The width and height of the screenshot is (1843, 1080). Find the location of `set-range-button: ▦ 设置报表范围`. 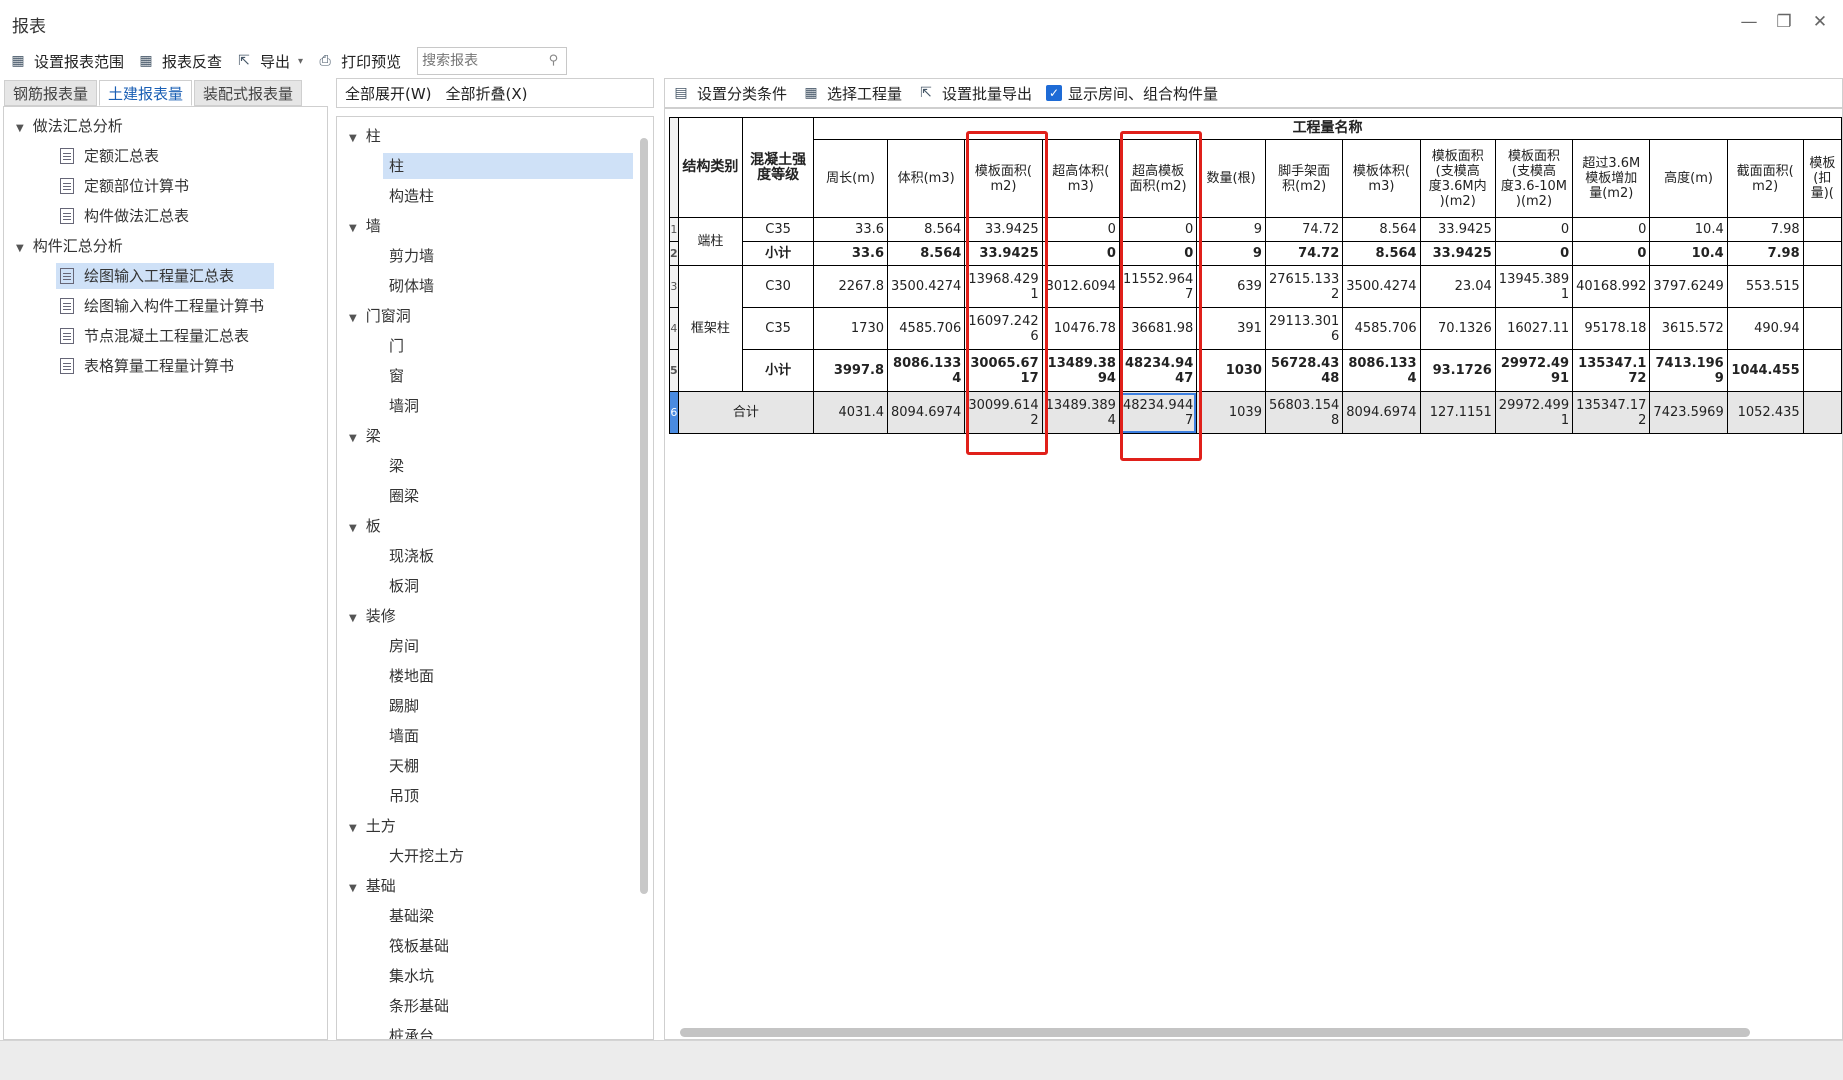

set-range-button: ▦ 设置报表范围 is located at coordinates (66, 61).